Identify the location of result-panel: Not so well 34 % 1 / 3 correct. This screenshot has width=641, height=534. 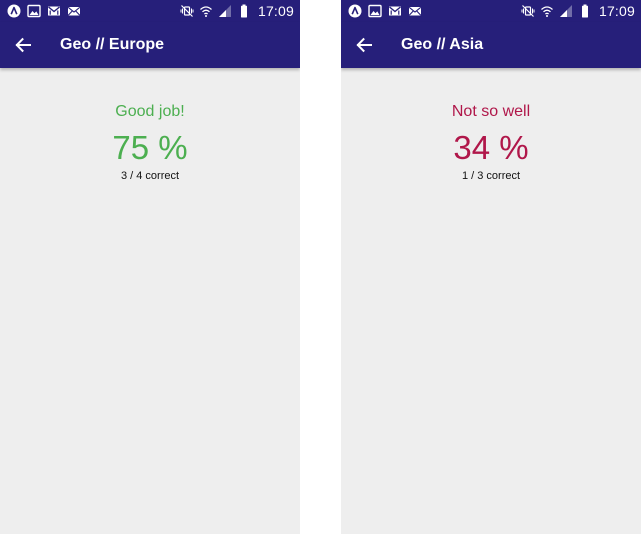
(491, 142).